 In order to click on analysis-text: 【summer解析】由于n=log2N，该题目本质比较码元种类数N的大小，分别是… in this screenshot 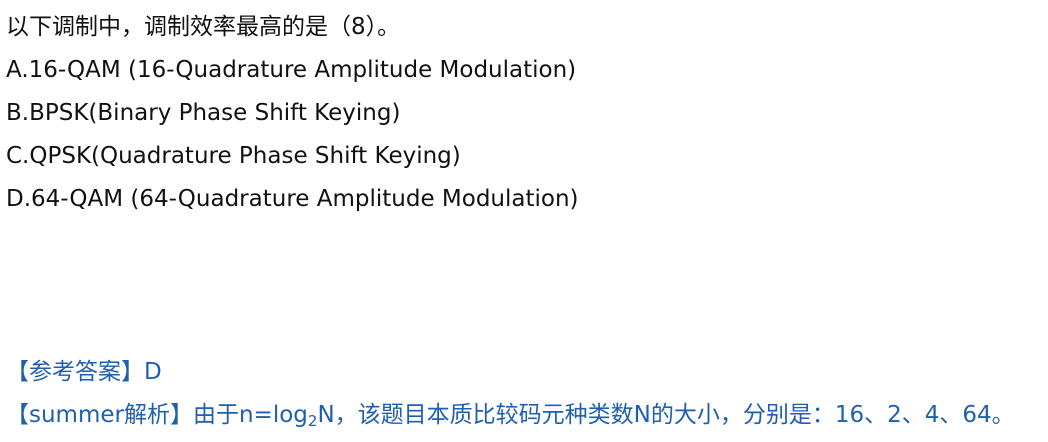, I will do `click(510, 415)`.